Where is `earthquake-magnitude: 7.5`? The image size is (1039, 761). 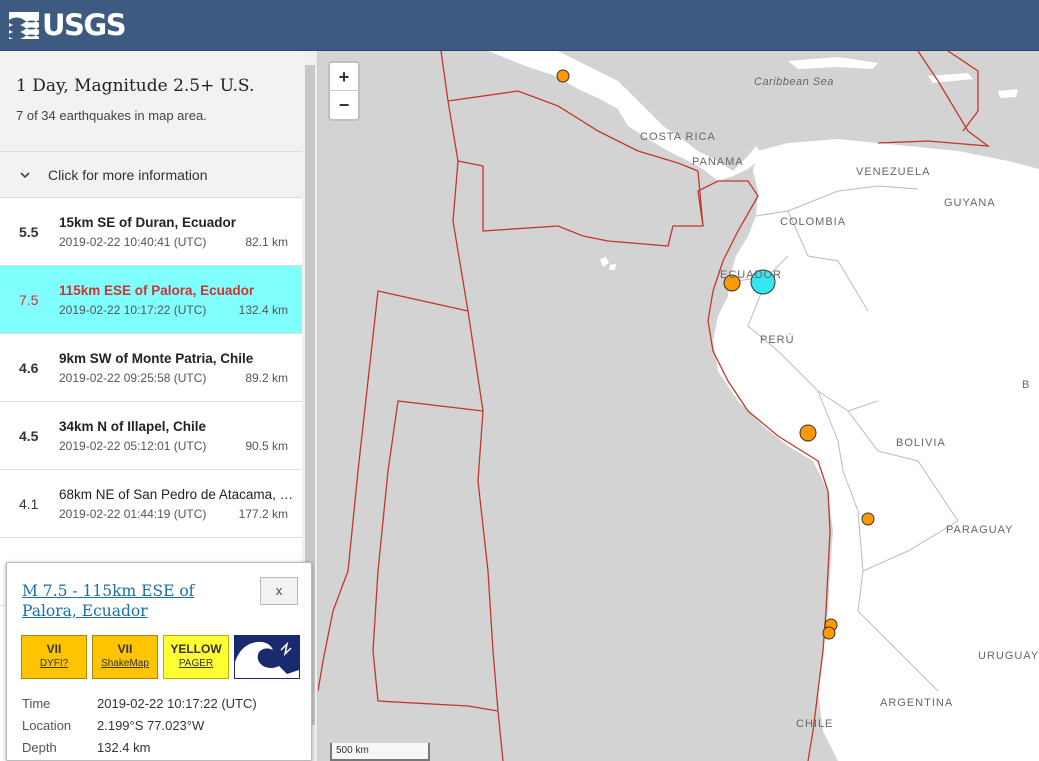 earthquake-magnitude: 7.5 is located at coordinates (29, 300).